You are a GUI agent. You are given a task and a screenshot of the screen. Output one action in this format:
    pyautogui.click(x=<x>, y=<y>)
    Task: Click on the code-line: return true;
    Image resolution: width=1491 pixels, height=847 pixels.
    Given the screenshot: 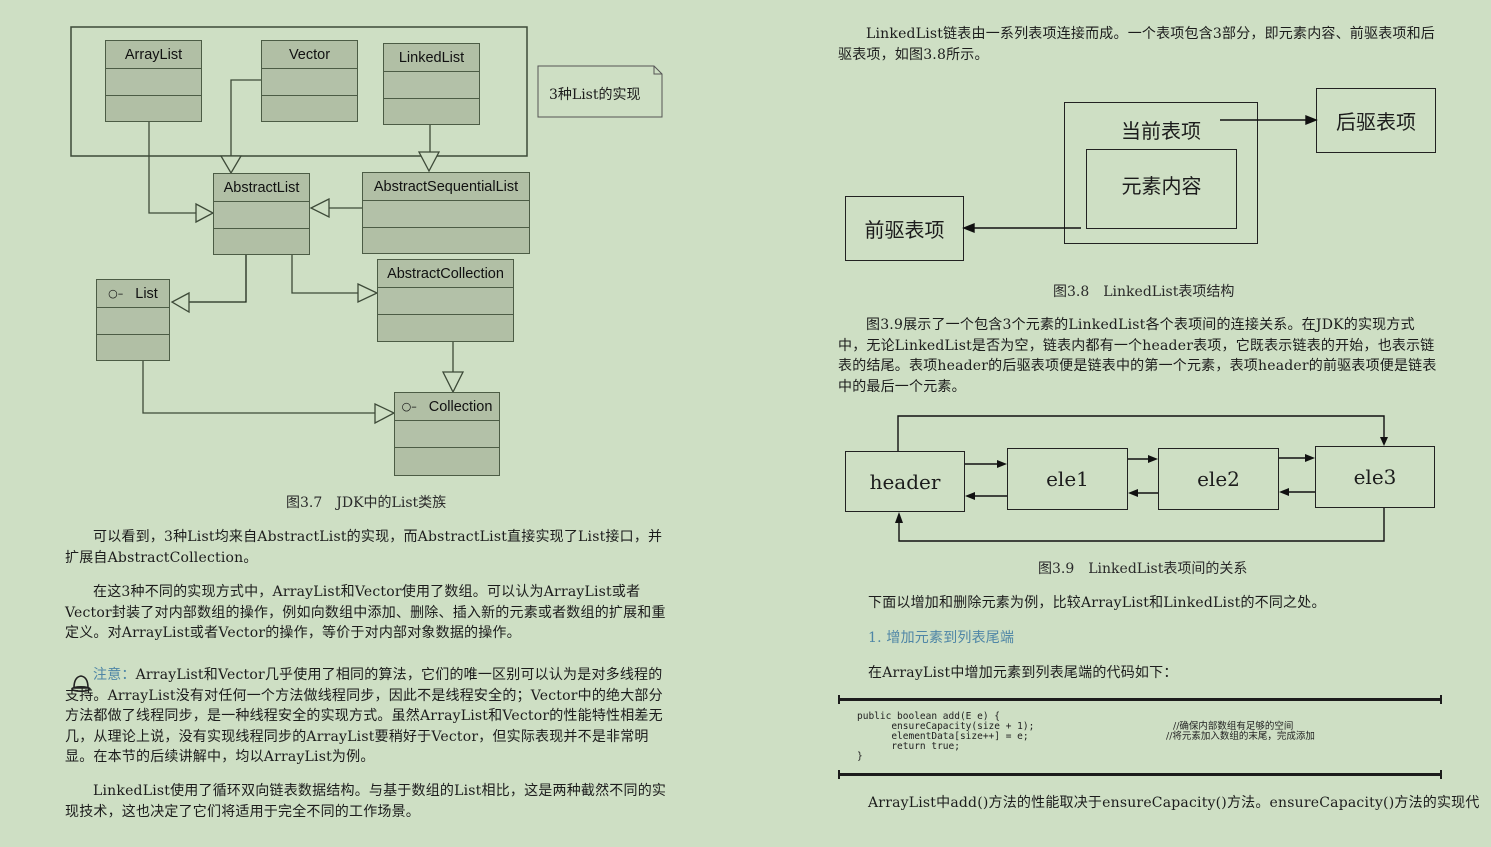 What is the action you would take?
    pyautogui.click(x=908, y=746)
    